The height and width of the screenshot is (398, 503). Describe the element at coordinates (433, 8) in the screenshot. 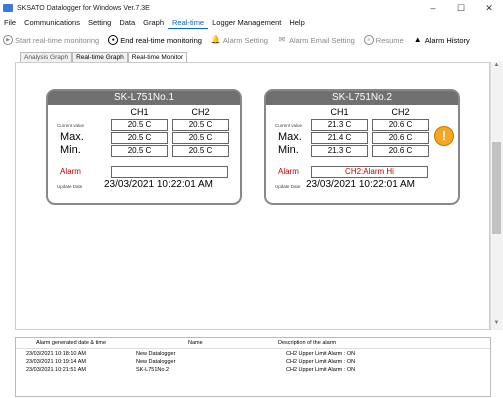

I see `minimize-button: –` at that location.